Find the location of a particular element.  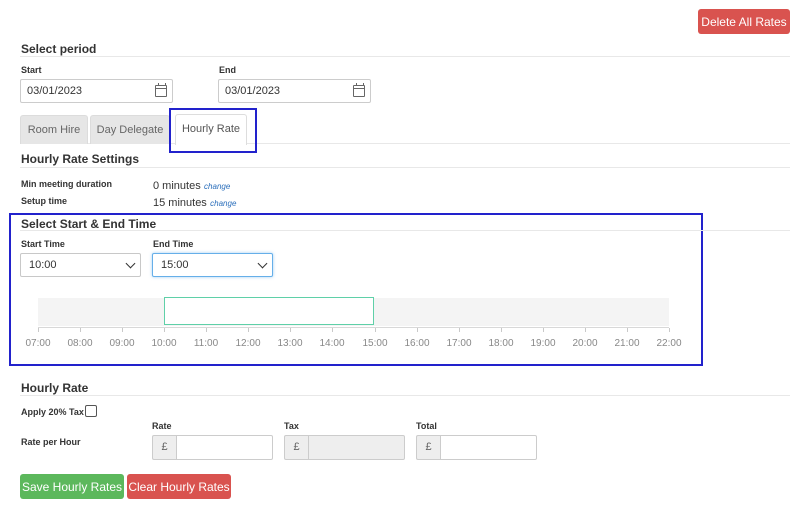

tab-room-hire: Room Hire is located at coordinates (54, 129).